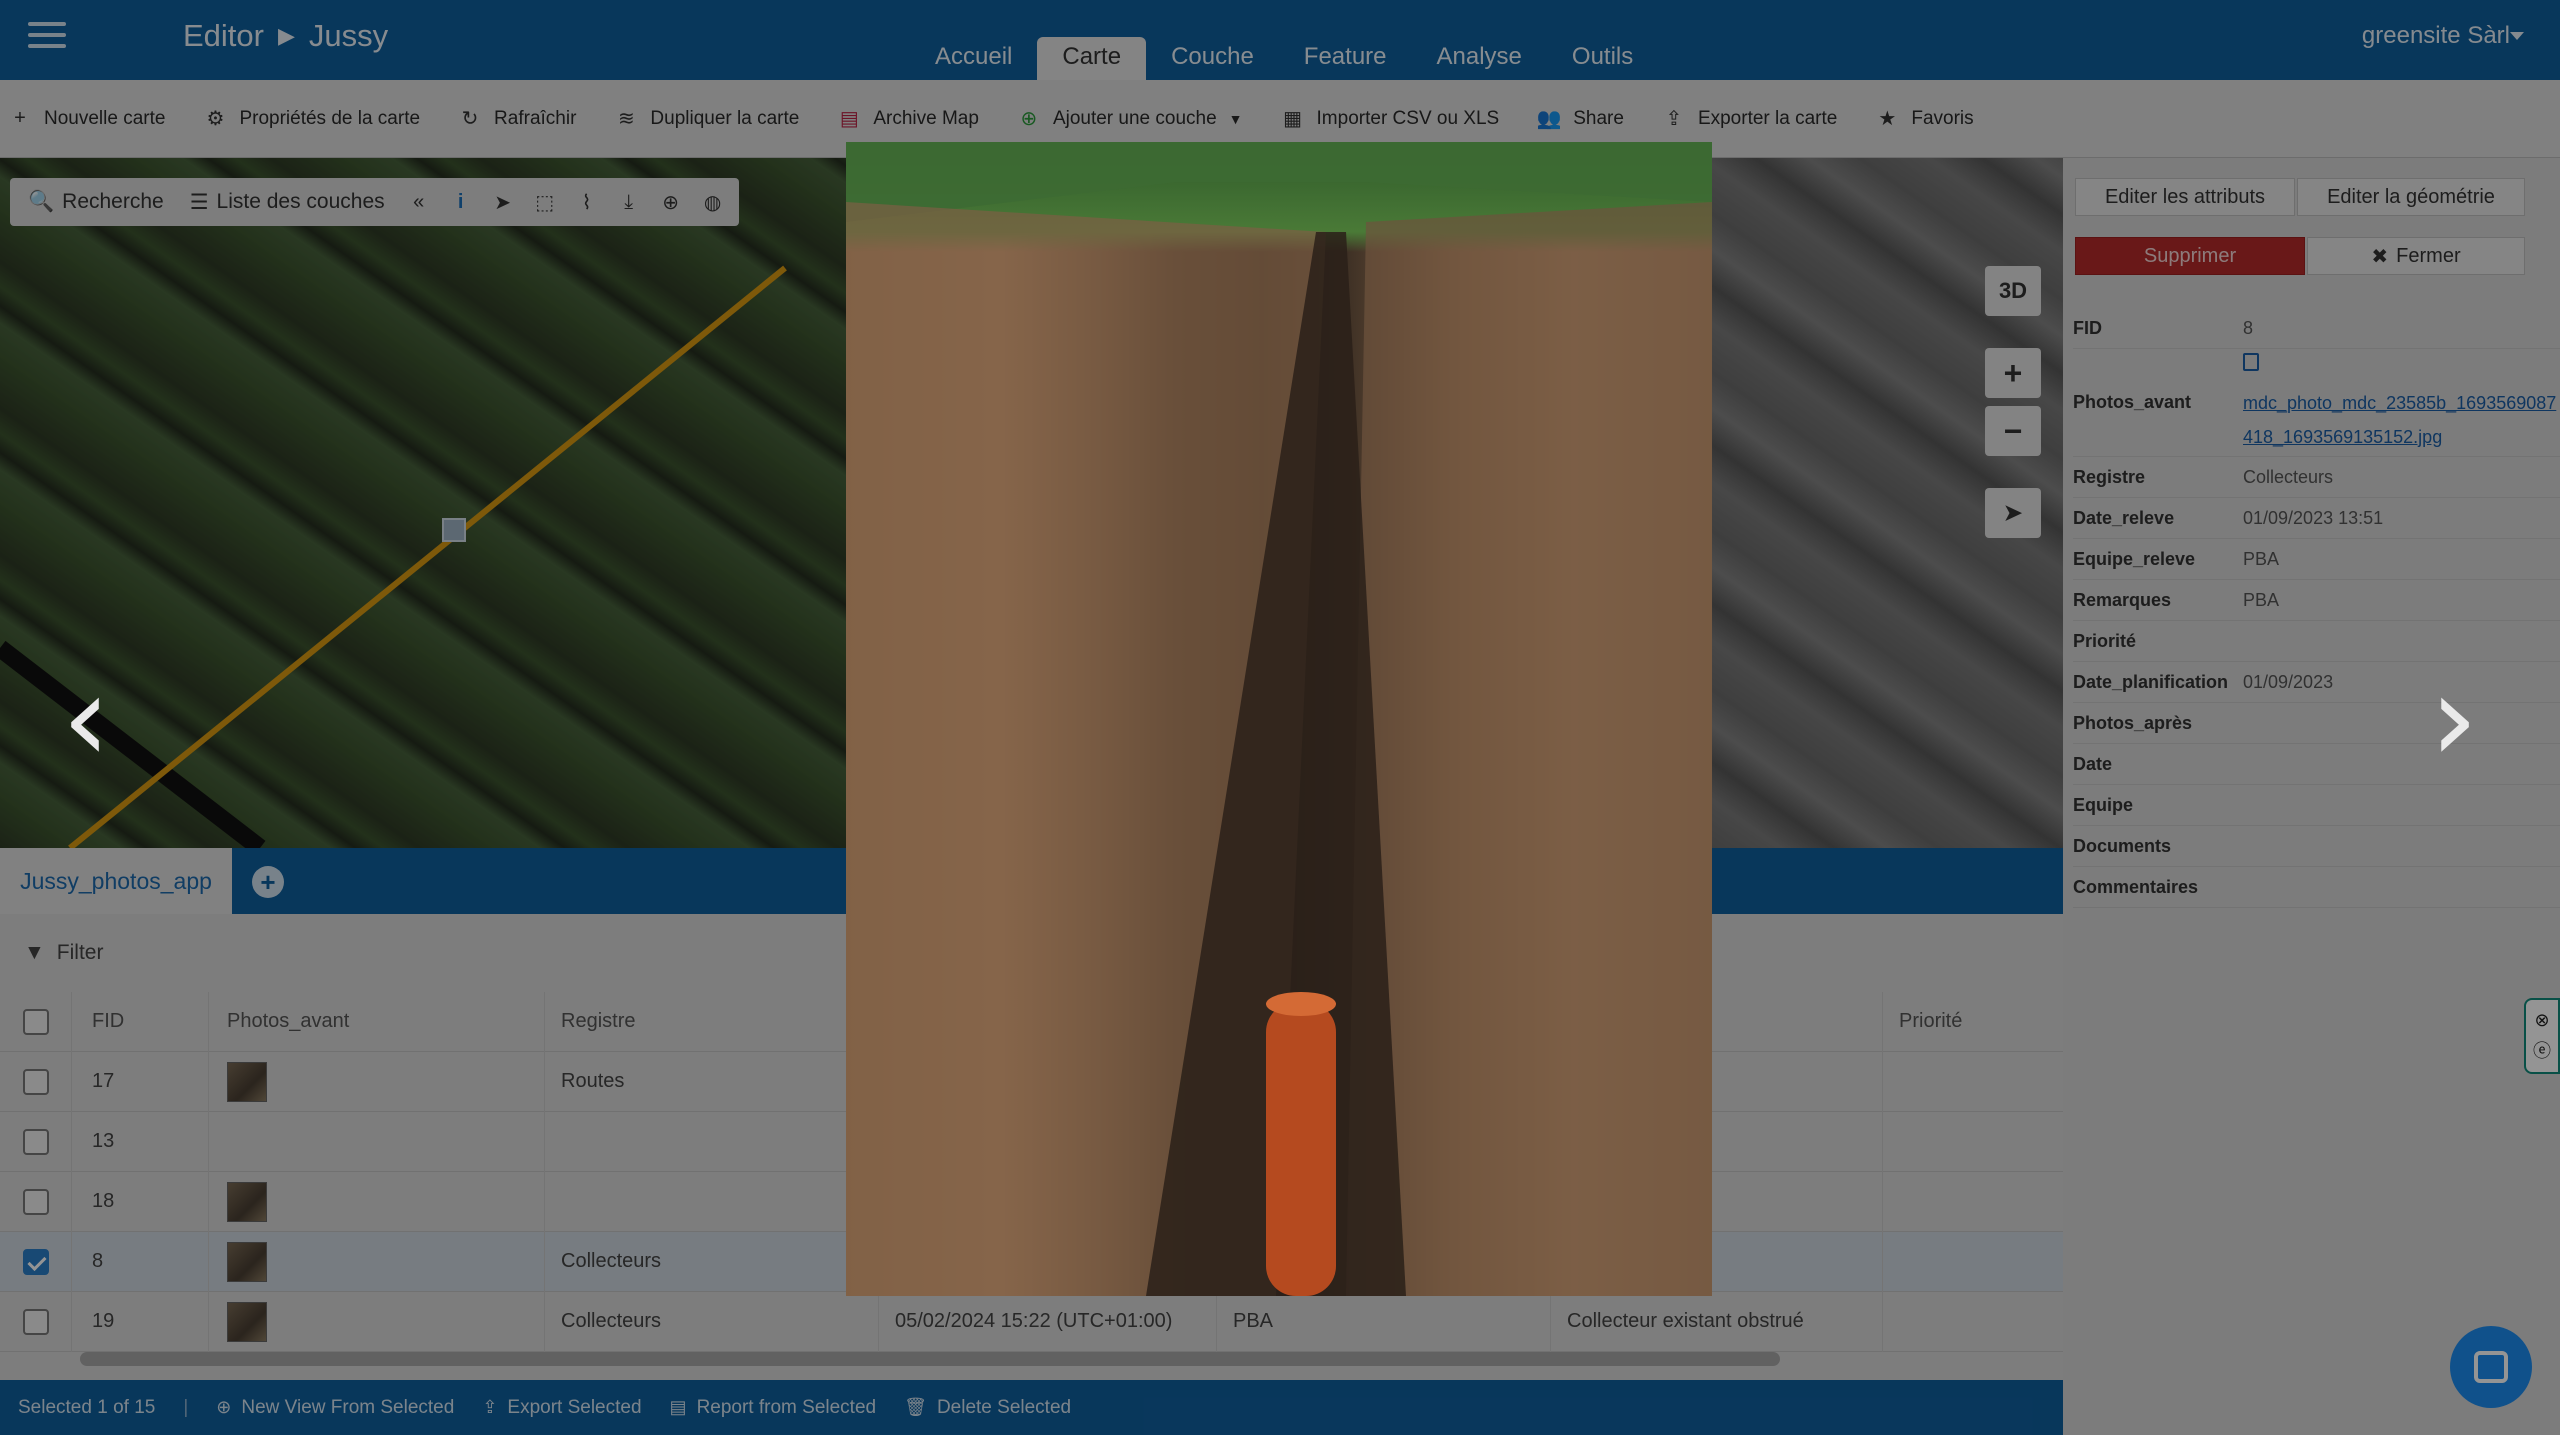  Describe the element at coordinates (2013, 513) in the screenshot. I see `locate-icon: ➤` at that location.